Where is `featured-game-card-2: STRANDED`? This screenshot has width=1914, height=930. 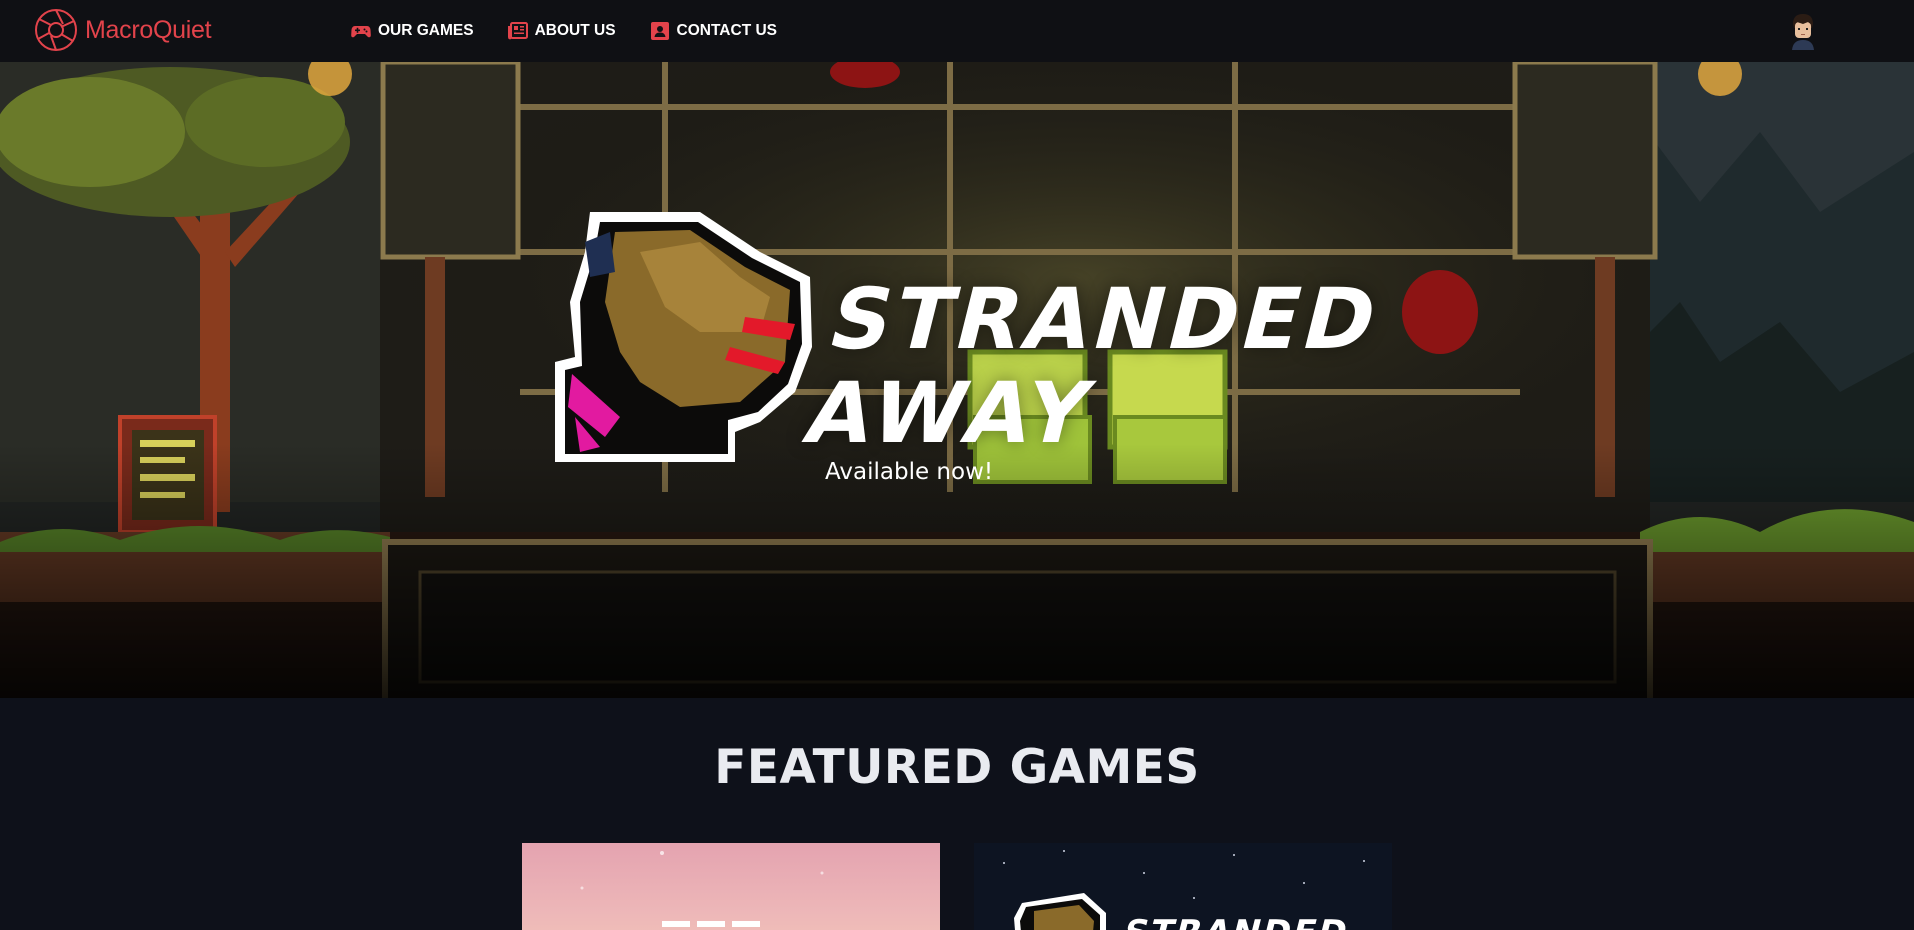
featured-game-card-2: STRANDED is located at coordinates (1183, 886).